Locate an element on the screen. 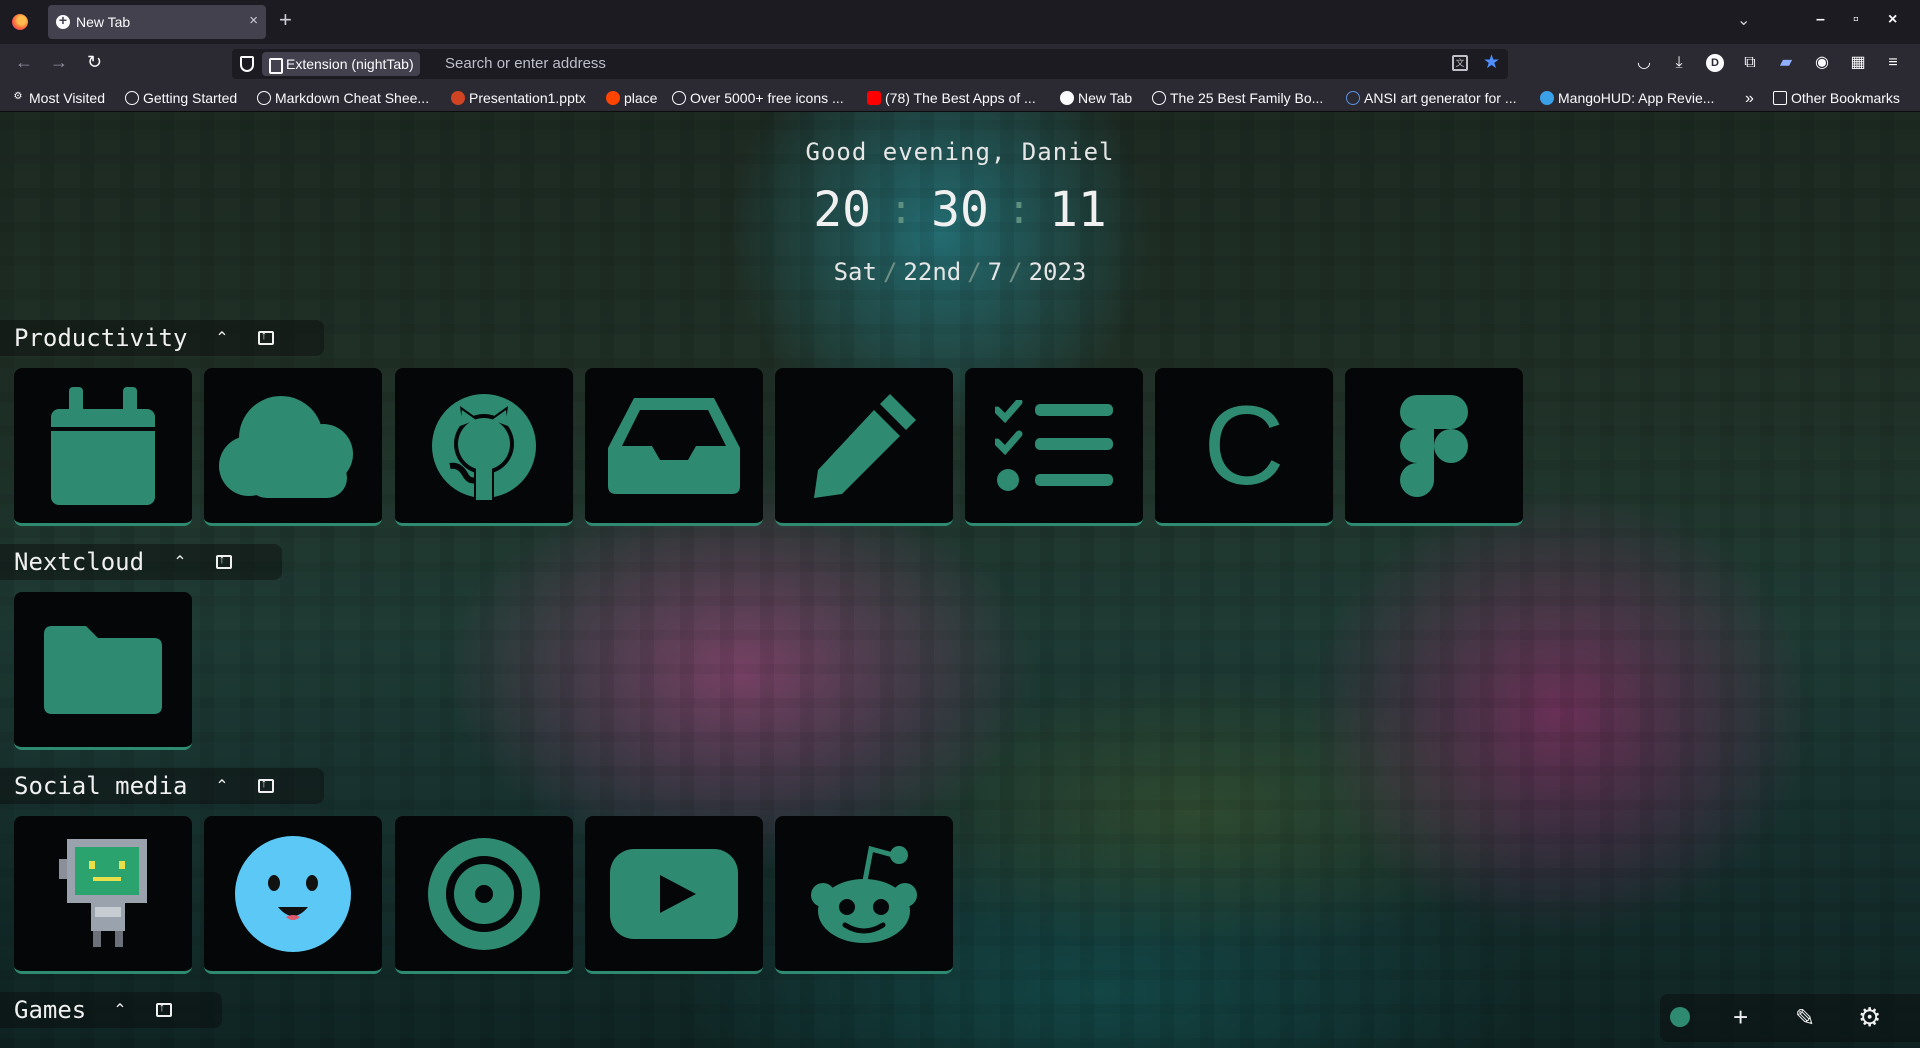 The height and width of the screenshot is (1048, 1920). gear-icon: ⚙ is located at coordinates (18, 96).